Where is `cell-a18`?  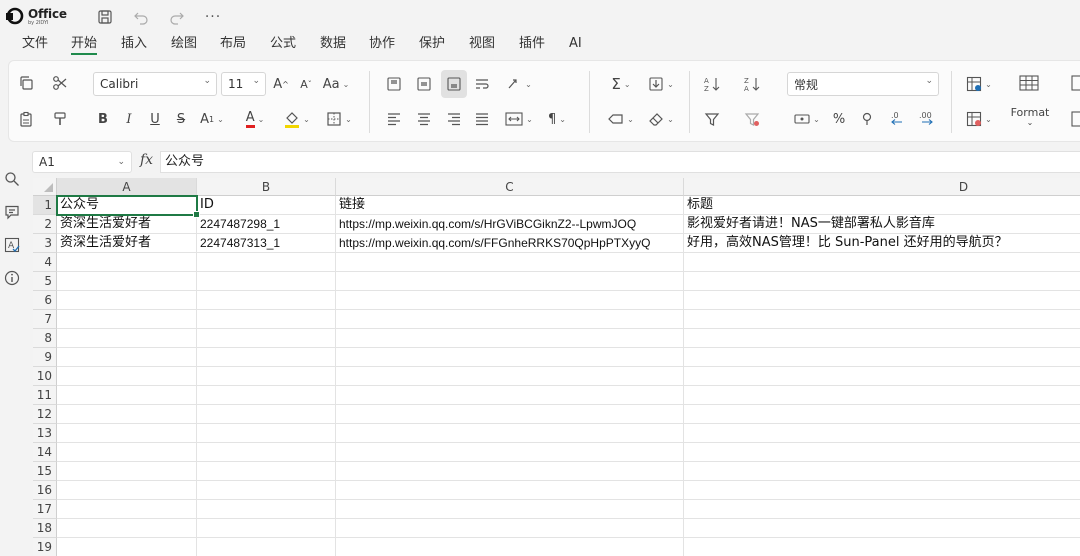
cell-a18 is located at coordinates (127, 528).